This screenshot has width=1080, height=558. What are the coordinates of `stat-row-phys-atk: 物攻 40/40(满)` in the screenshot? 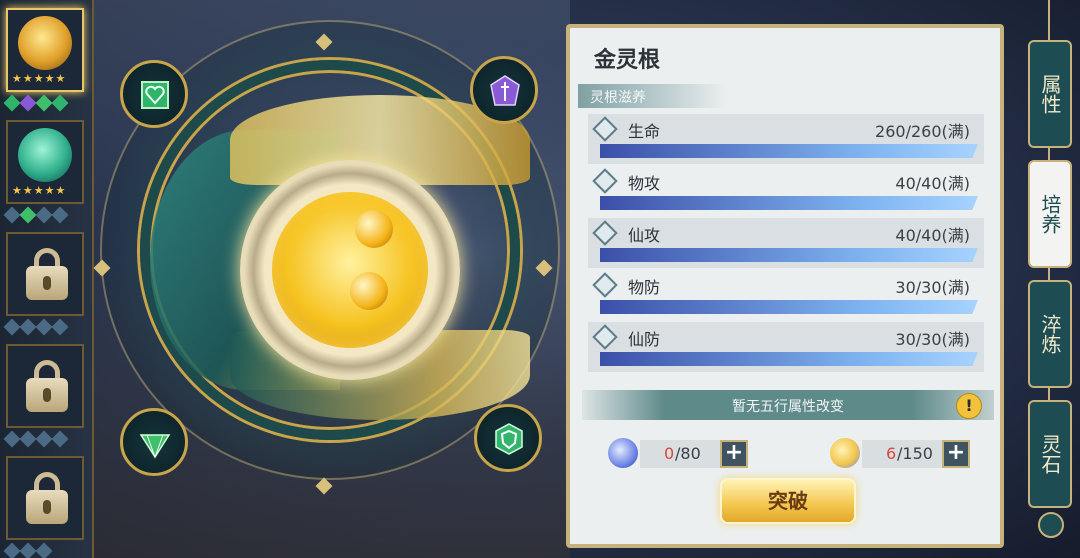 It's located at (786, 191).